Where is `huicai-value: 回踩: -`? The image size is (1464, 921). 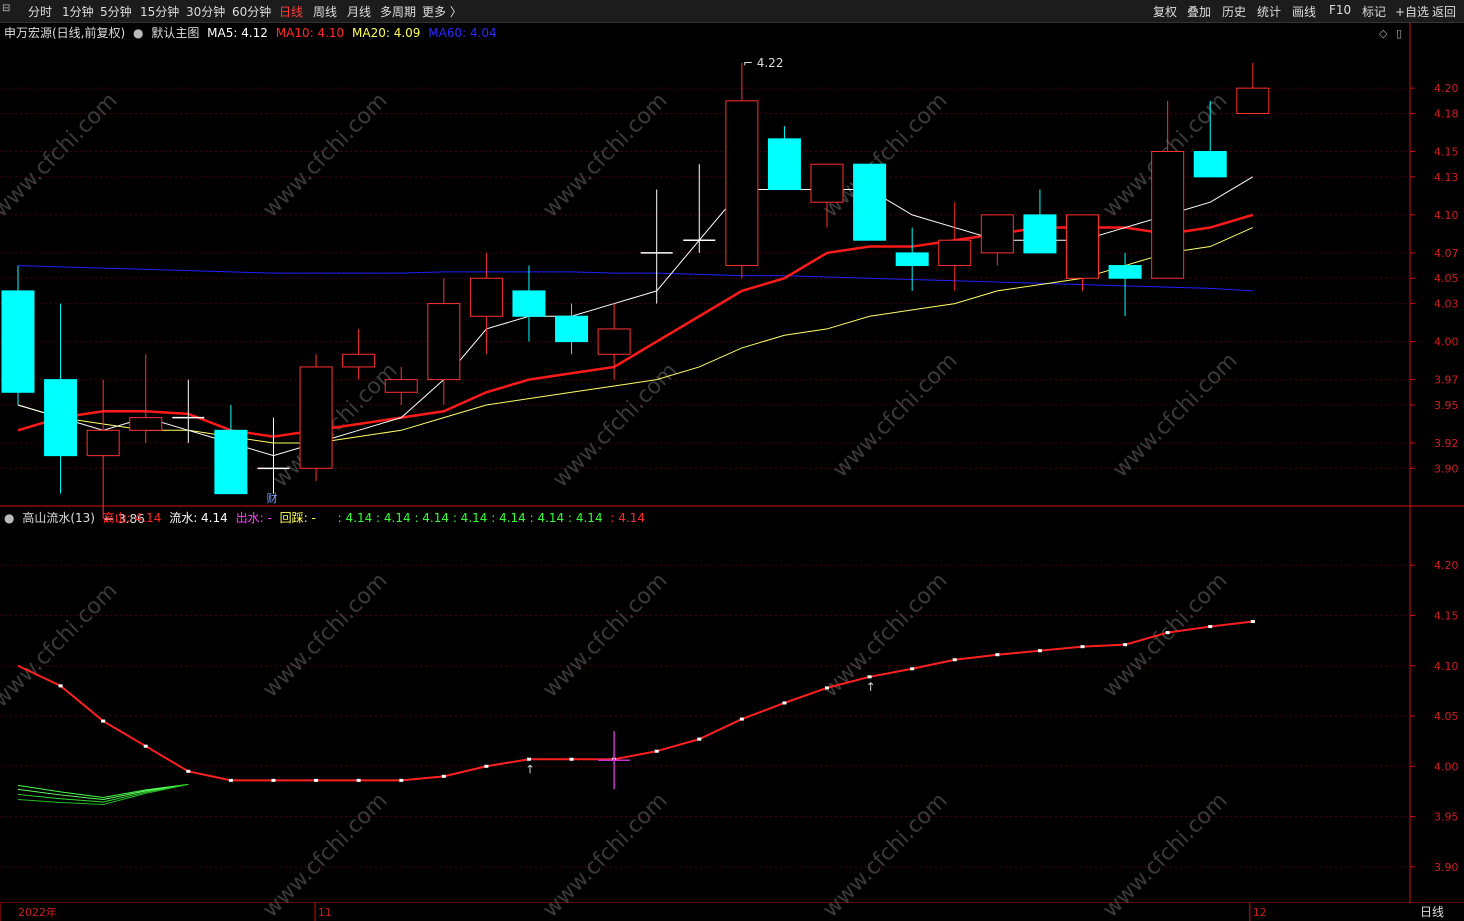 huicai-value: 回踩: - is located at coordinates (297, 518).